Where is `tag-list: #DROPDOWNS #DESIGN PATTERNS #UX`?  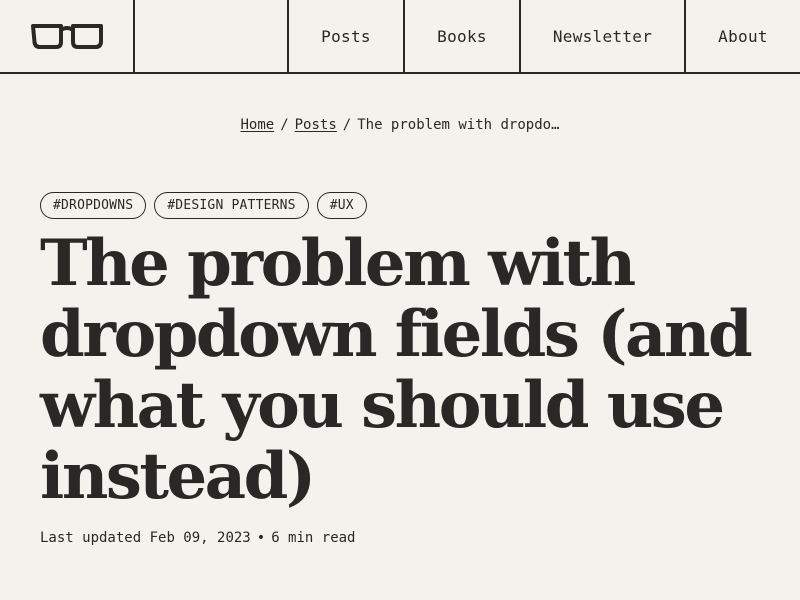 tag-list: #DROPDOWNS #DESIGN PATTERNS #UX is located at coordinates (203, 205).